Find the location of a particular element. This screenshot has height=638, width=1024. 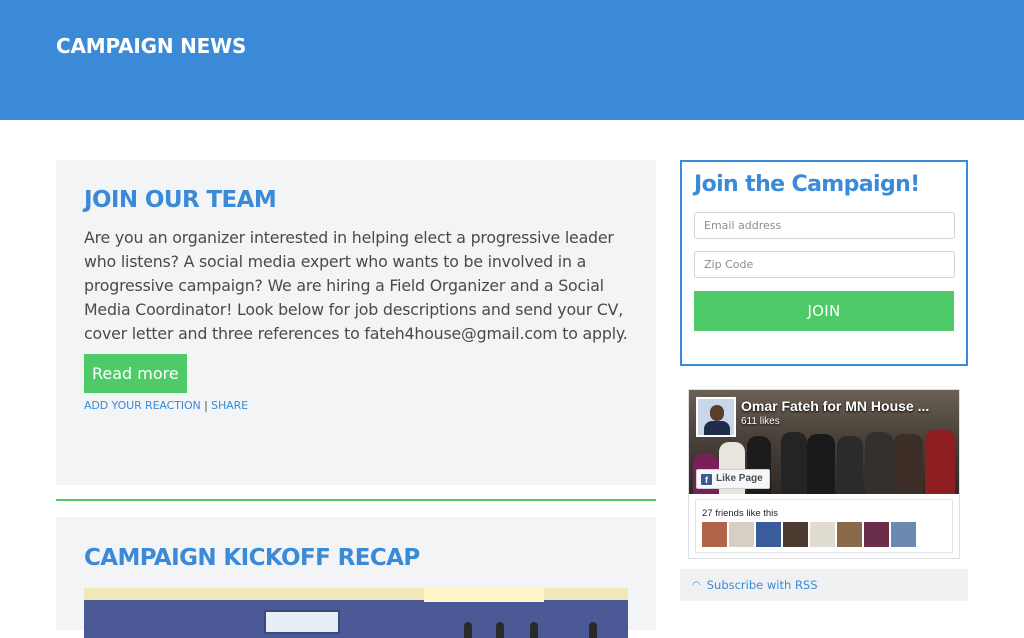

photo-sign is located at coordinates (302, 622).